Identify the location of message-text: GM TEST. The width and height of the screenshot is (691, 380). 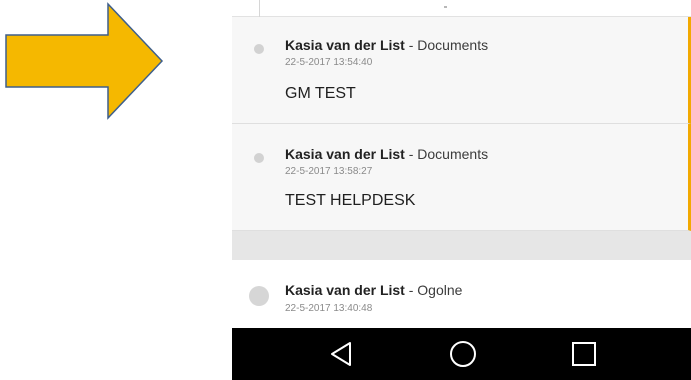
(320, 93).